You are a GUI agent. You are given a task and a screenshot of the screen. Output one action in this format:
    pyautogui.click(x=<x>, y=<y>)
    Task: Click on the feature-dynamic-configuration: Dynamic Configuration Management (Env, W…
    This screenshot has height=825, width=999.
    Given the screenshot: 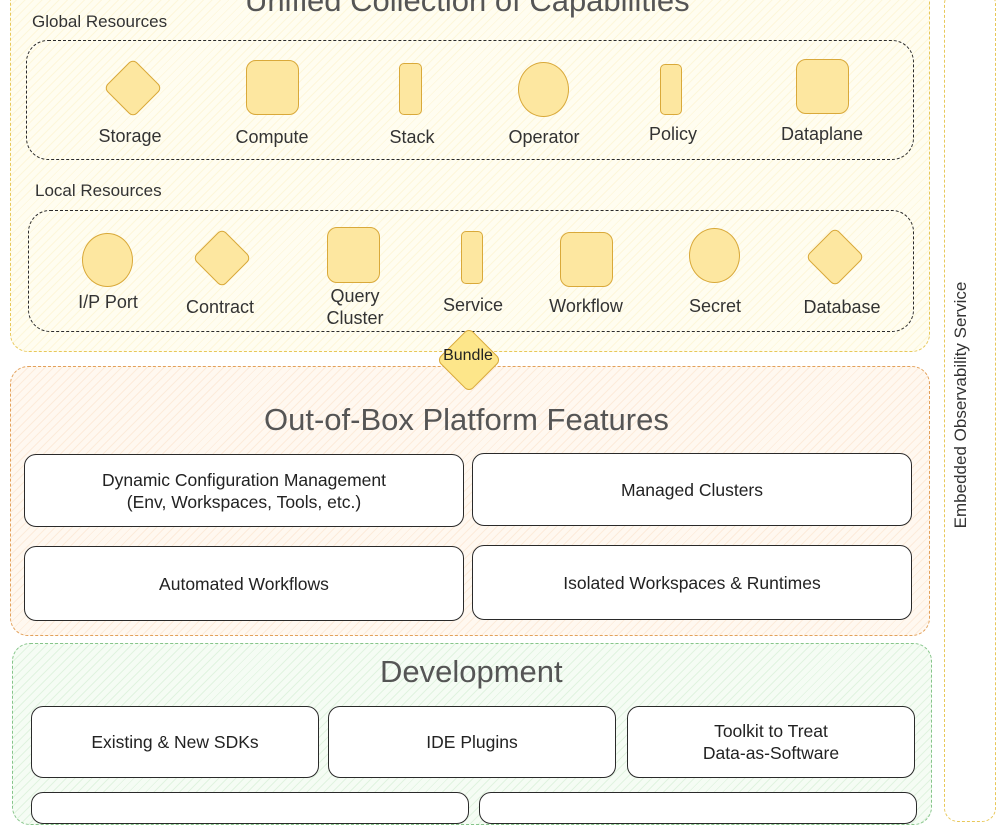 What is the action you would take?
    pyautogui.click(x=244, y=490)
    